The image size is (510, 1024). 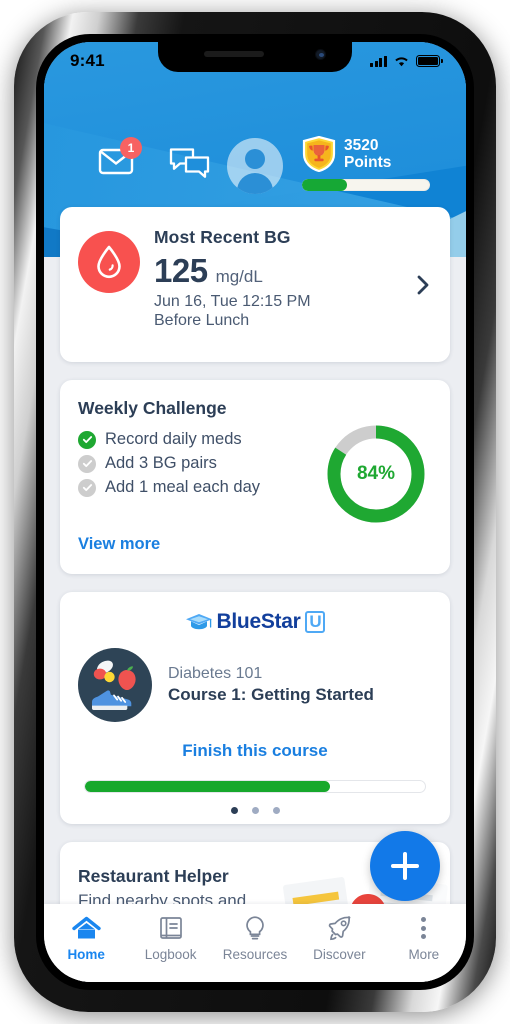 What do you see at coordinates (173, 439) in the screenshot?
I see `challenge-item-label: Record daily meds` at bounding box center [173, 439].